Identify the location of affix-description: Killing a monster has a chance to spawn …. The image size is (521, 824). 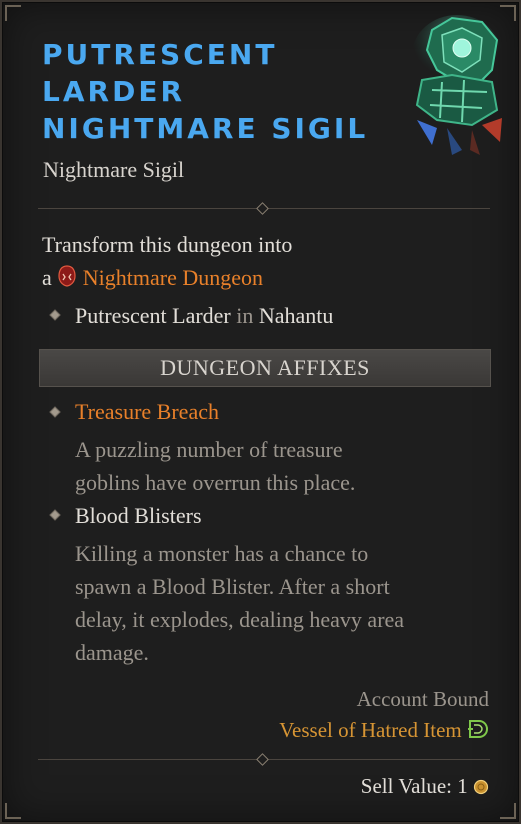
(239, 603).